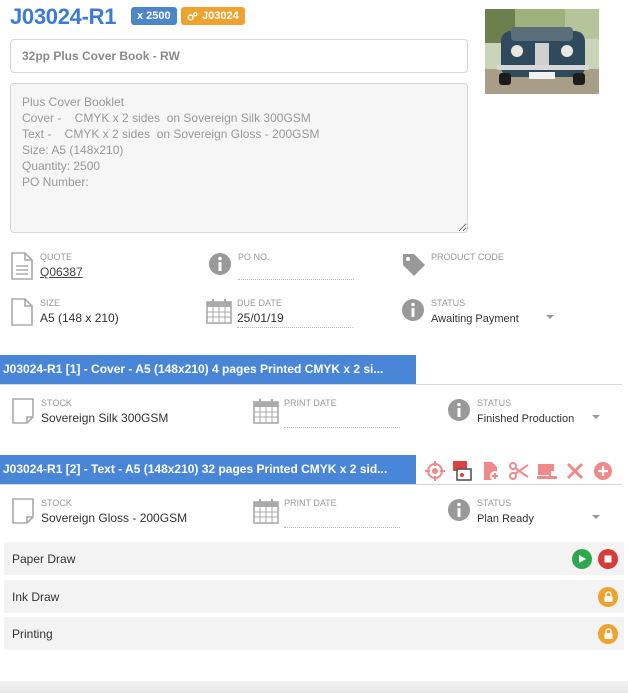  What do you see at coordinates (314, 558) in the screenshot?
I see `task-row-paper-draw: Paper Draw` at bounding box center [314, 558].